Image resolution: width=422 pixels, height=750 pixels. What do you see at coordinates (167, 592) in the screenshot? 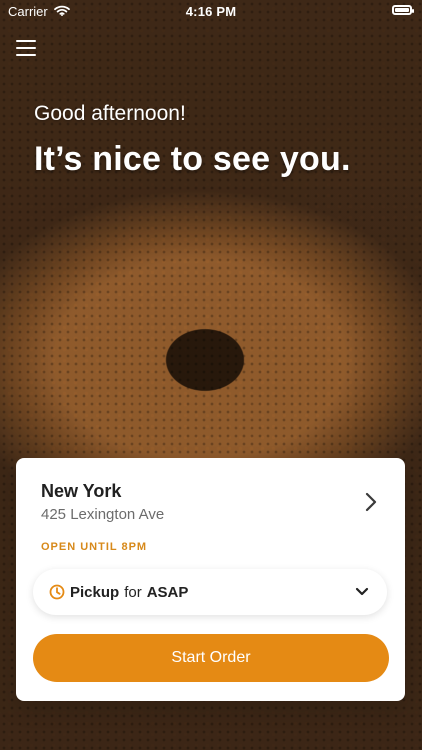
I see `pickup-time: ASAP` at bounding box center [167, 592].